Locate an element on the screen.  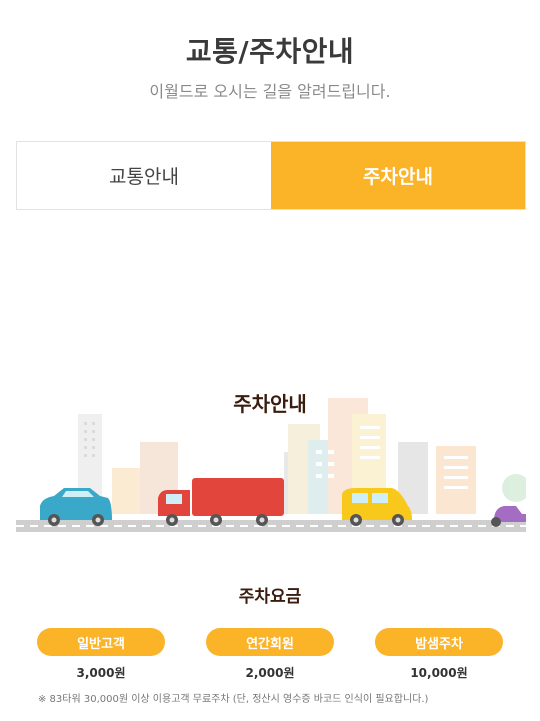
page-title: 교통/주차안내 is located at coordinates (270, 51).